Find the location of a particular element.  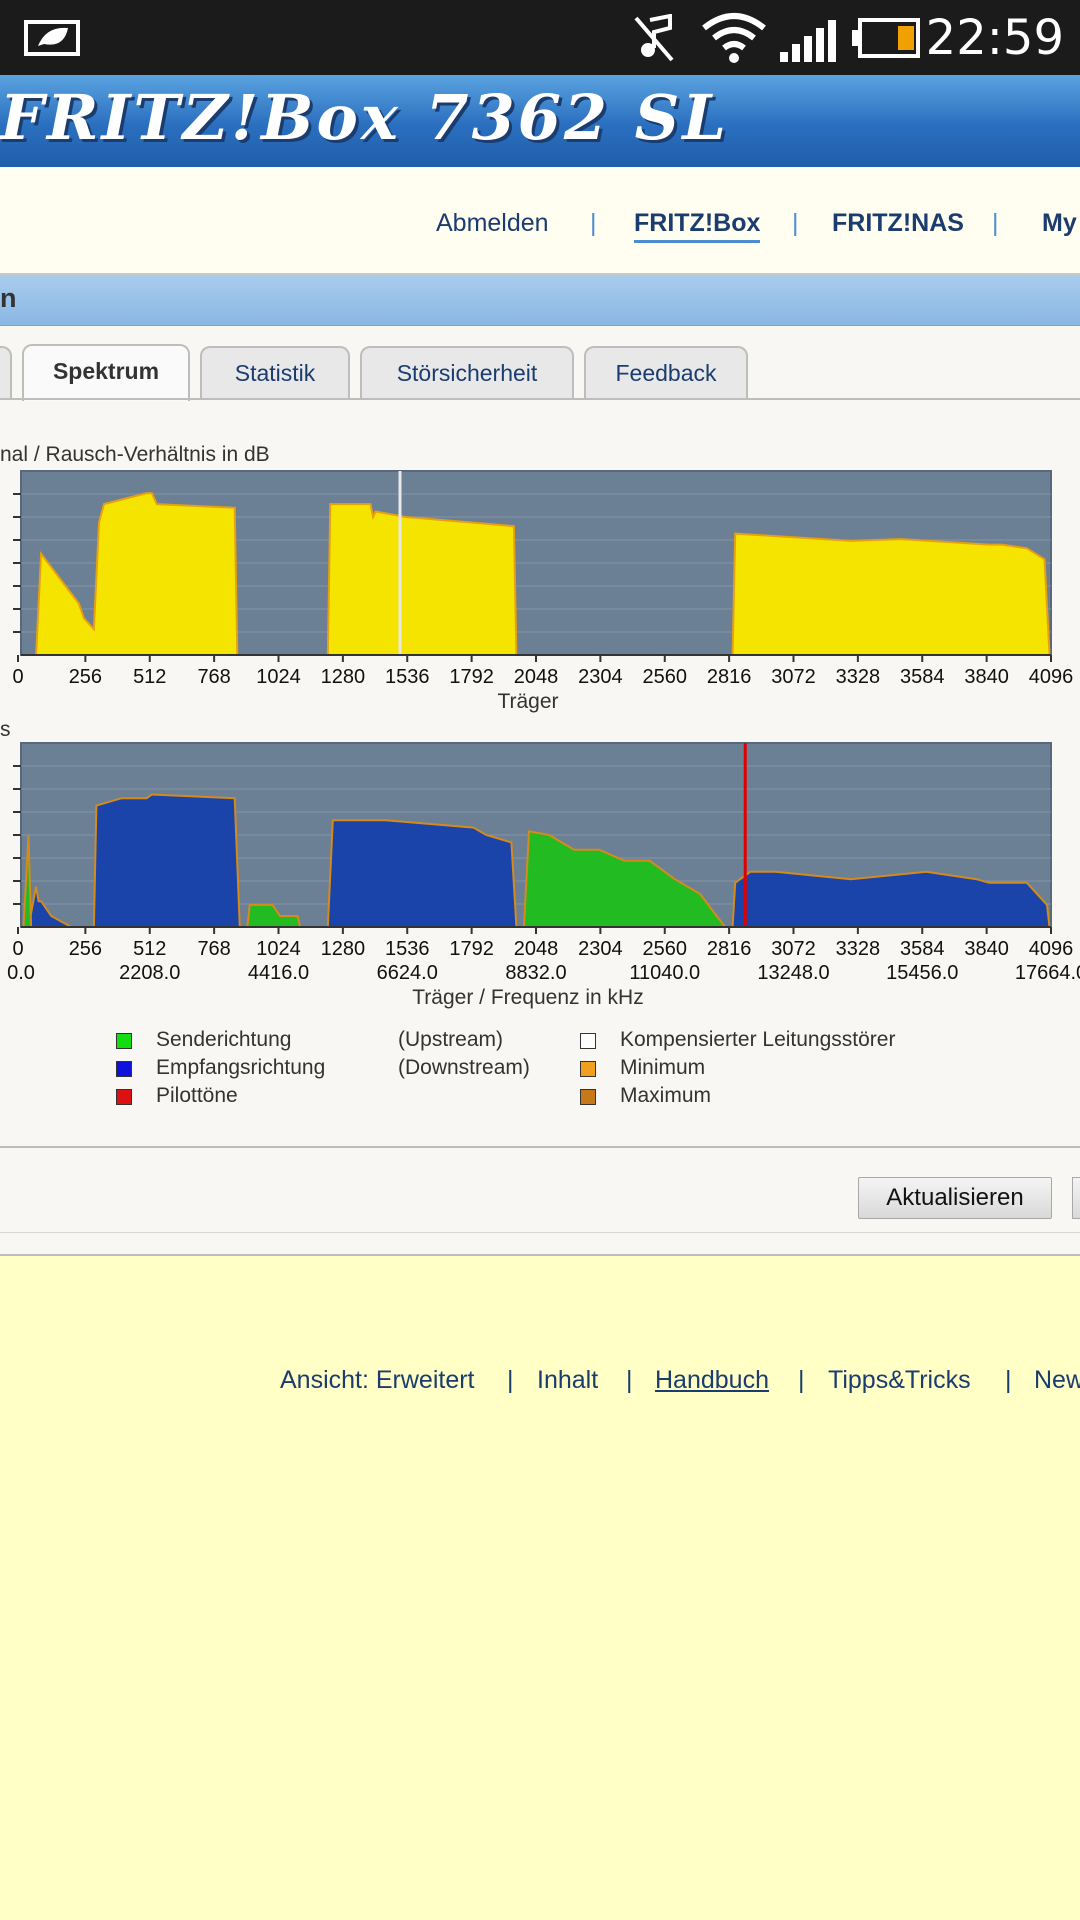

snr-chart-title: nal / Rausch-Verhältnis in dB is located at coordinates (135, 454).